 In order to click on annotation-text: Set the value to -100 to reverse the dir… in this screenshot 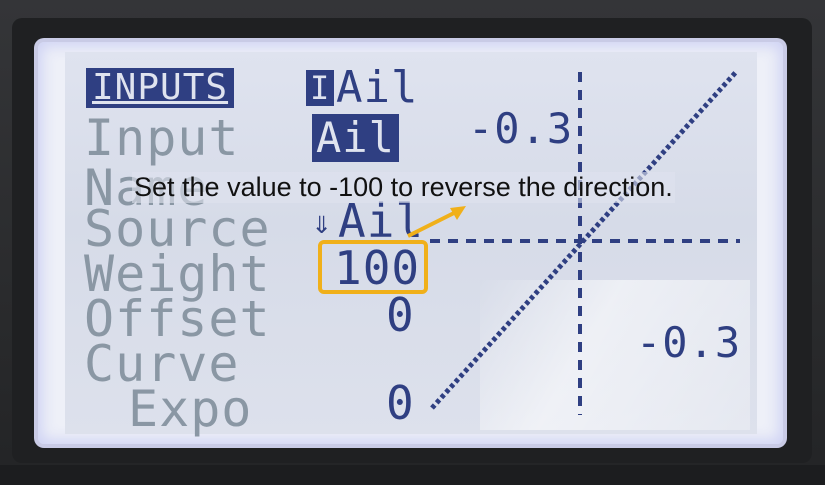, I will do `click(403, 187)`.